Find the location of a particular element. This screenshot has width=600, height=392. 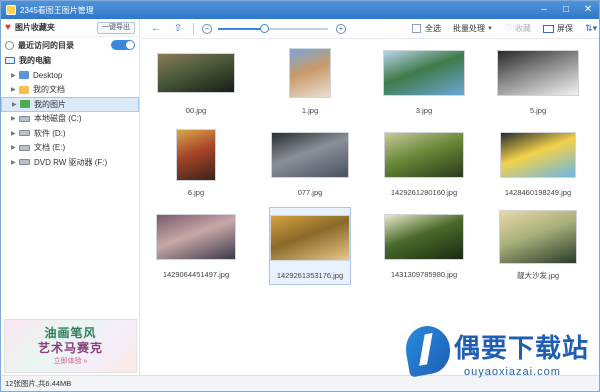

recent-toggle is located at coordinates (123, 45).